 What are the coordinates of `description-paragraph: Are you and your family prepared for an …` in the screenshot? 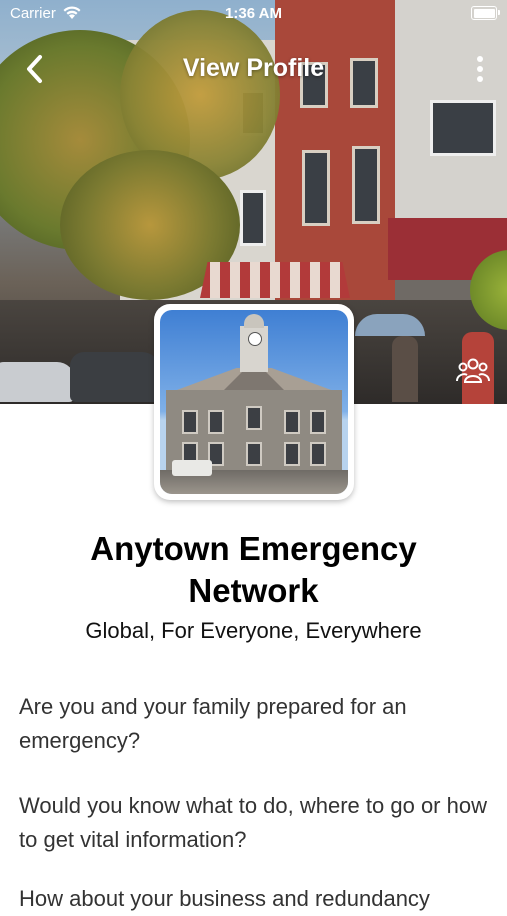 It's located at (213, 723).